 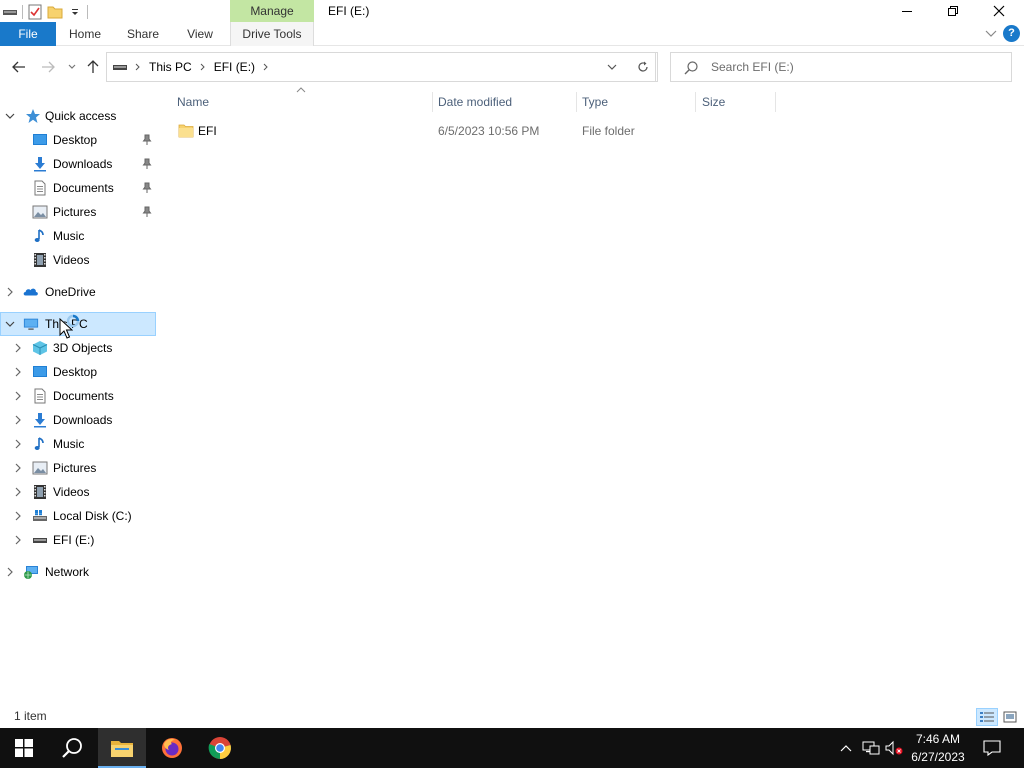 I want to click on close-icon, so click(x=999, y=11).